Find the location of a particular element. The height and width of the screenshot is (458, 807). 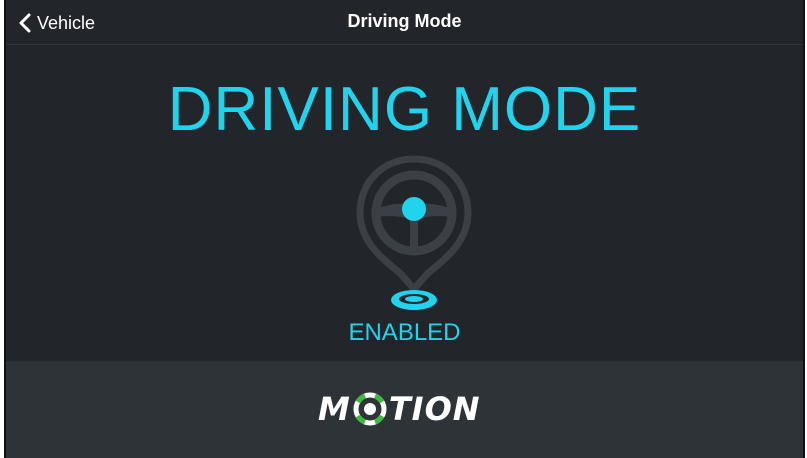

logo-text-right: TION is located at coordinates (434, 409).